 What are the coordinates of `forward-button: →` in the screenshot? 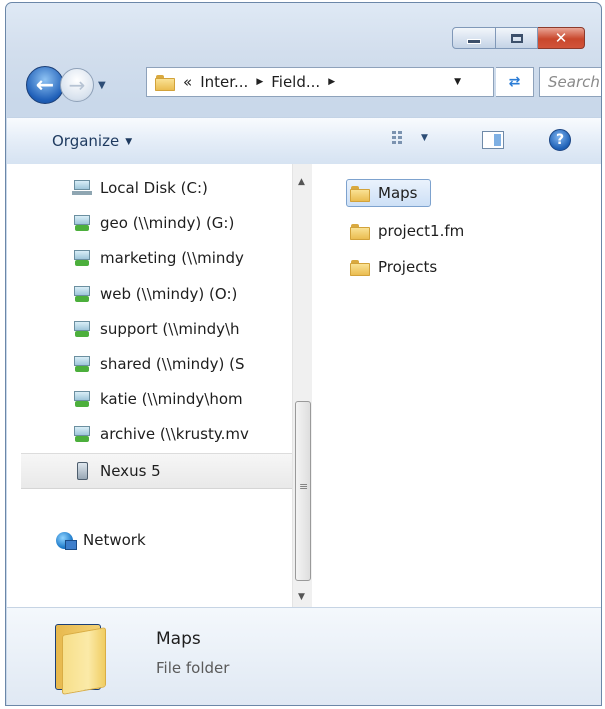 It's located at (77, 85).